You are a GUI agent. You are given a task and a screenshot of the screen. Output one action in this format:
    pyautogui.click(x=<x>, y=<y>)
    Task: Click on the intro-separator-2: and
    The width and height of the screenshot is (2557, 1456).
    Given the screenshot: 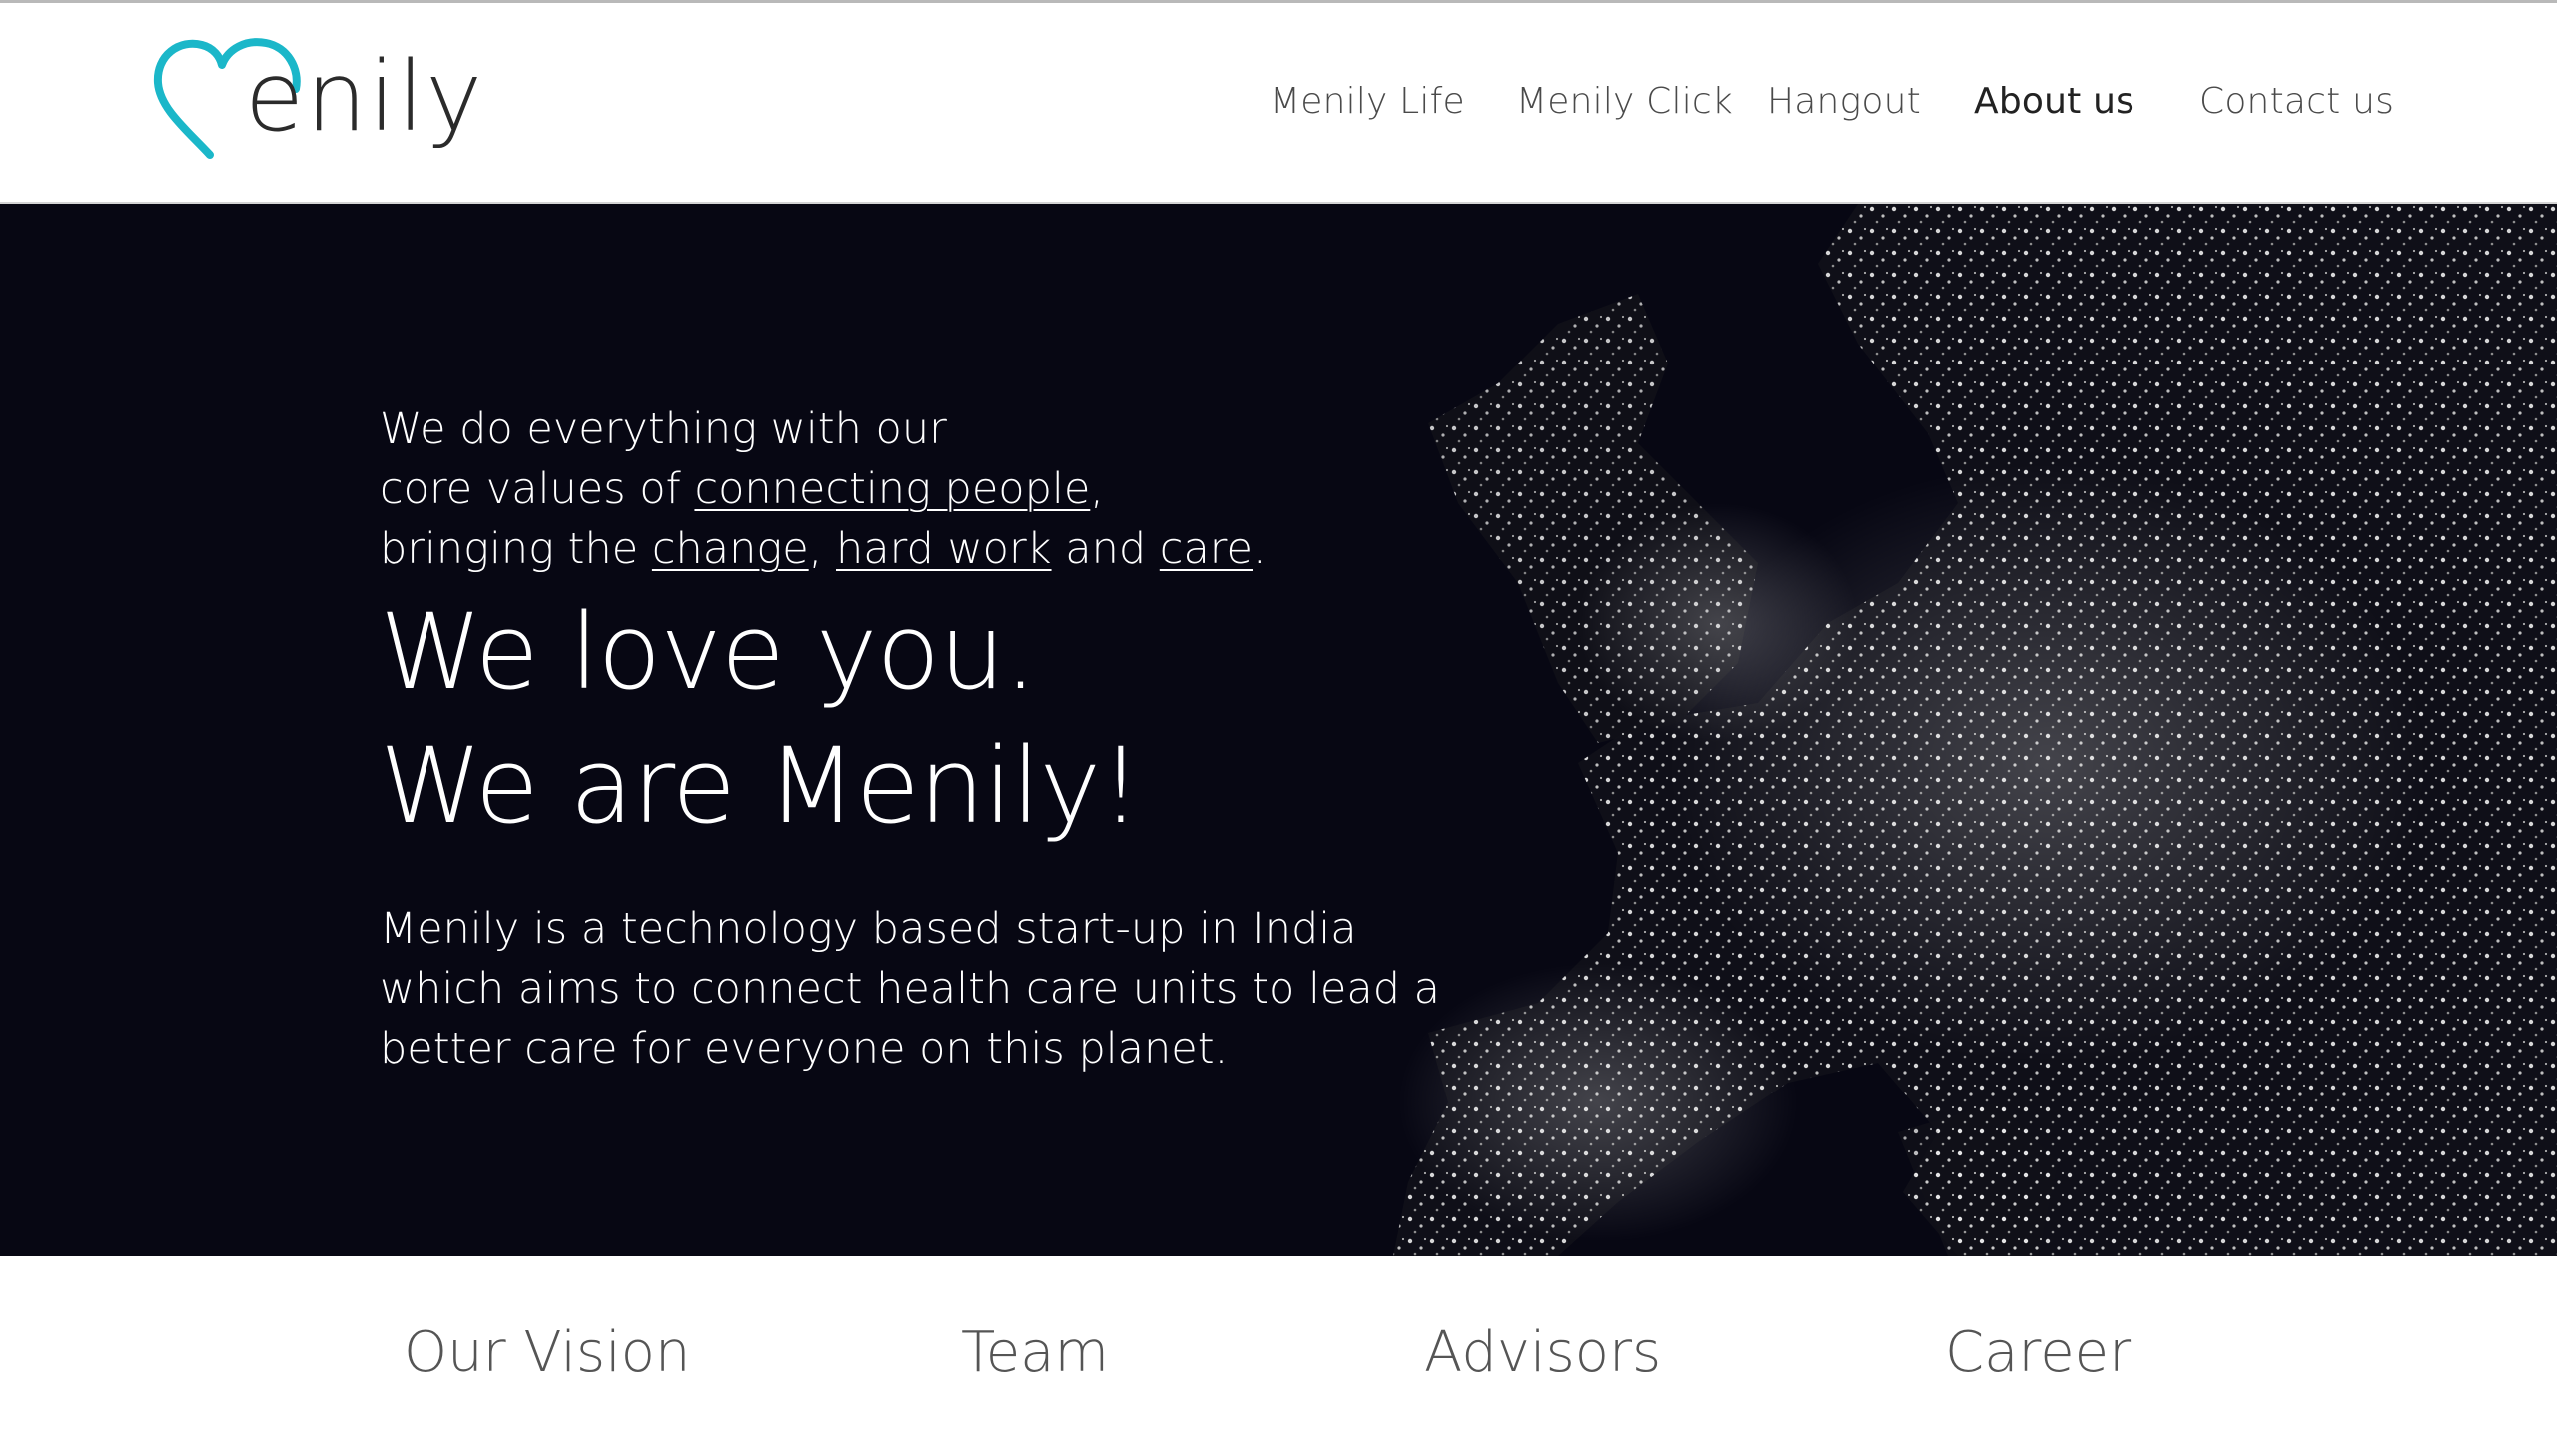 What is the action you would take?
    pyautogui.click(x=1105, y=549)
    